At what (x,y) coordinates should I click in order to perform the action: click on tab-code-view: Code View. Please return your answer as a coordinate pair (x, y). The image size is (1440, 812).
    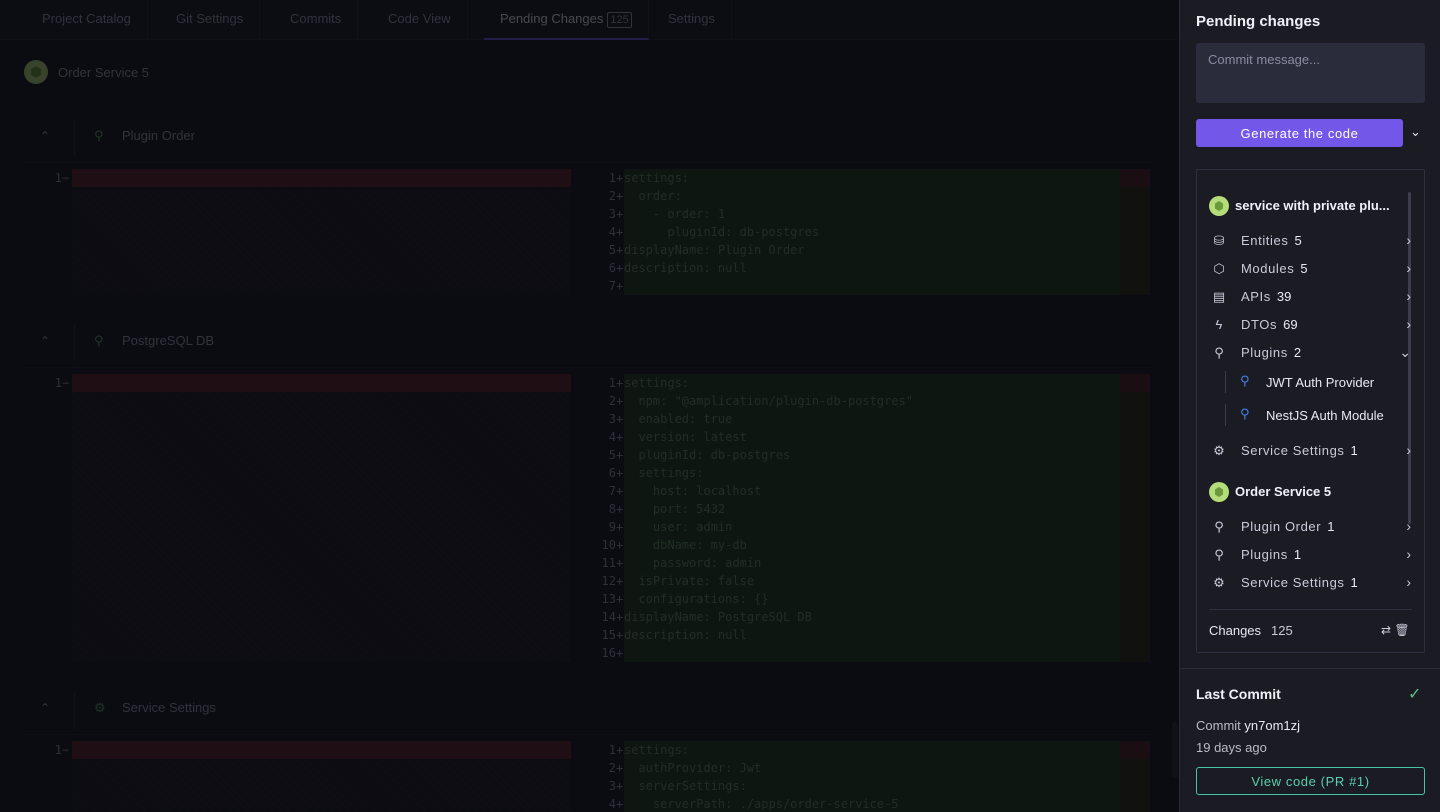
    Looking at the image, I should click on (420, 20).